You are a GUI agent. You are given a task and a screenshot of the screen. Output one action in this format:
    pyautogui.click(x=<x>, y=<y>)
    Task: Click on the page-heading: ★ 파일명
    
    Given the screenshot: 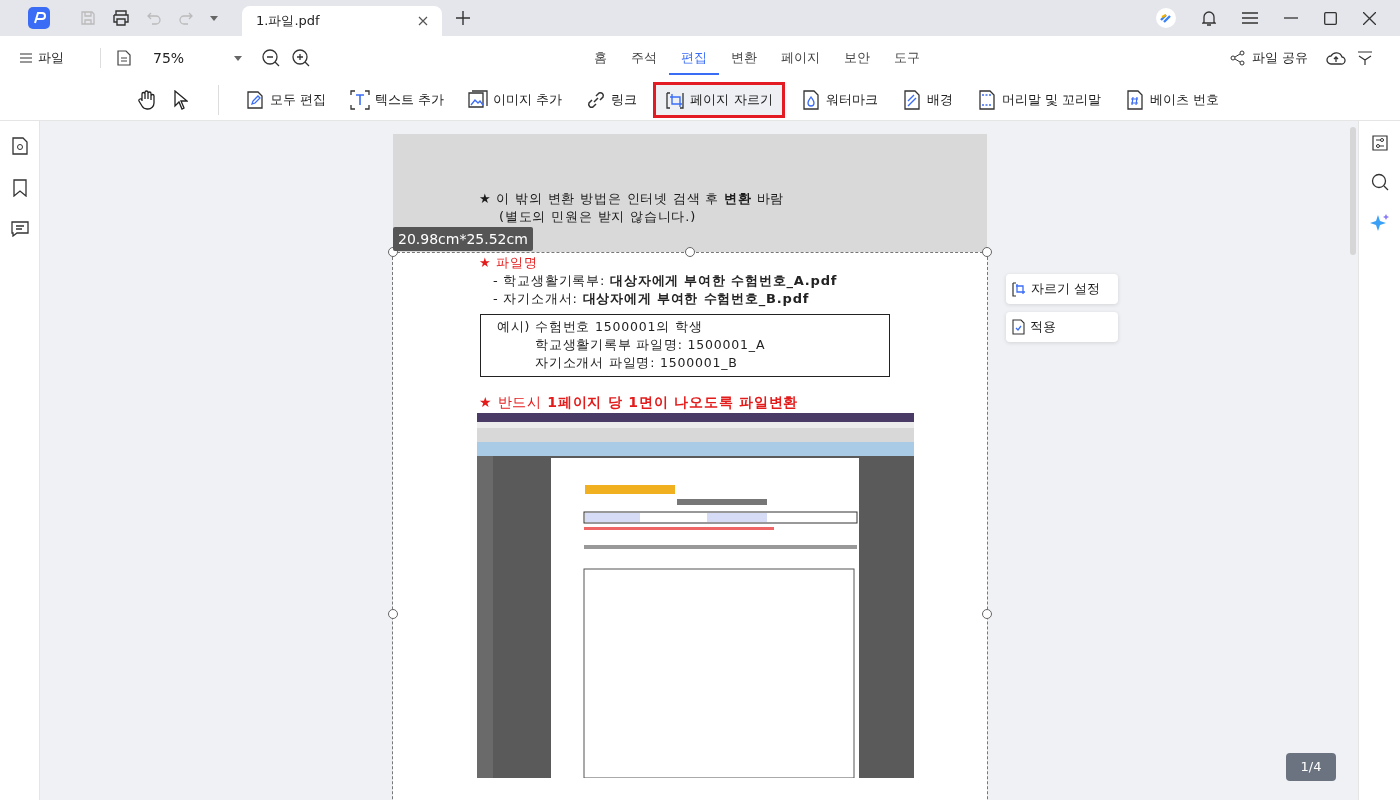 What is the action you would take?
    pyautogui.click(x=509, y=263)
    